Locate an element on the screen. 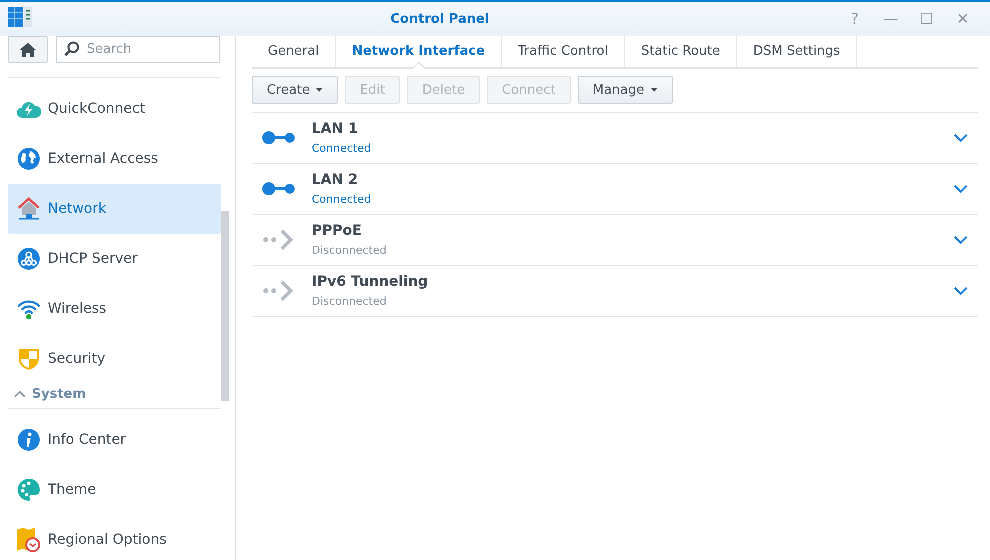  sidebar-item: External Access is located at coordinates (114, 159).